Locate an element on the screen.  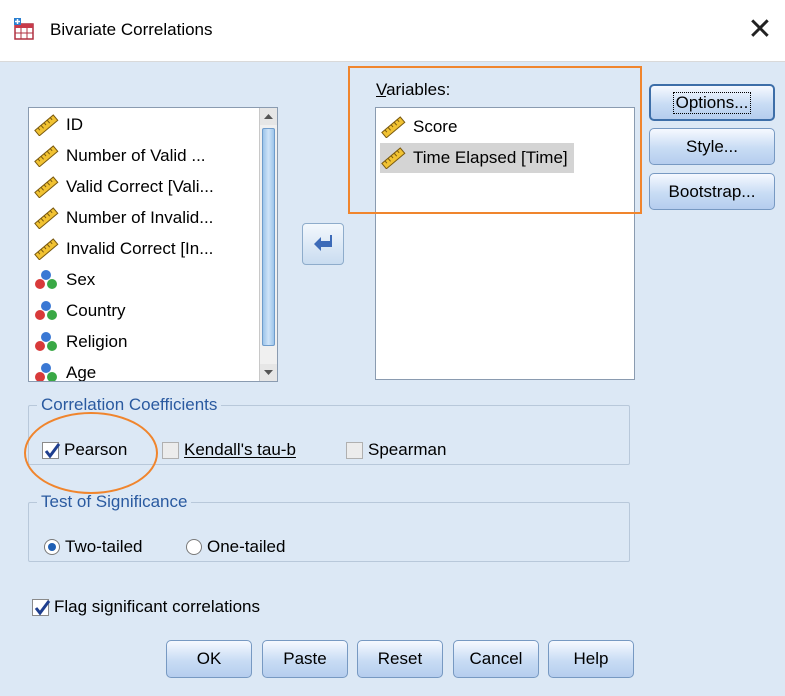
list-item-label: Sex is located at coordinates (81, 279).